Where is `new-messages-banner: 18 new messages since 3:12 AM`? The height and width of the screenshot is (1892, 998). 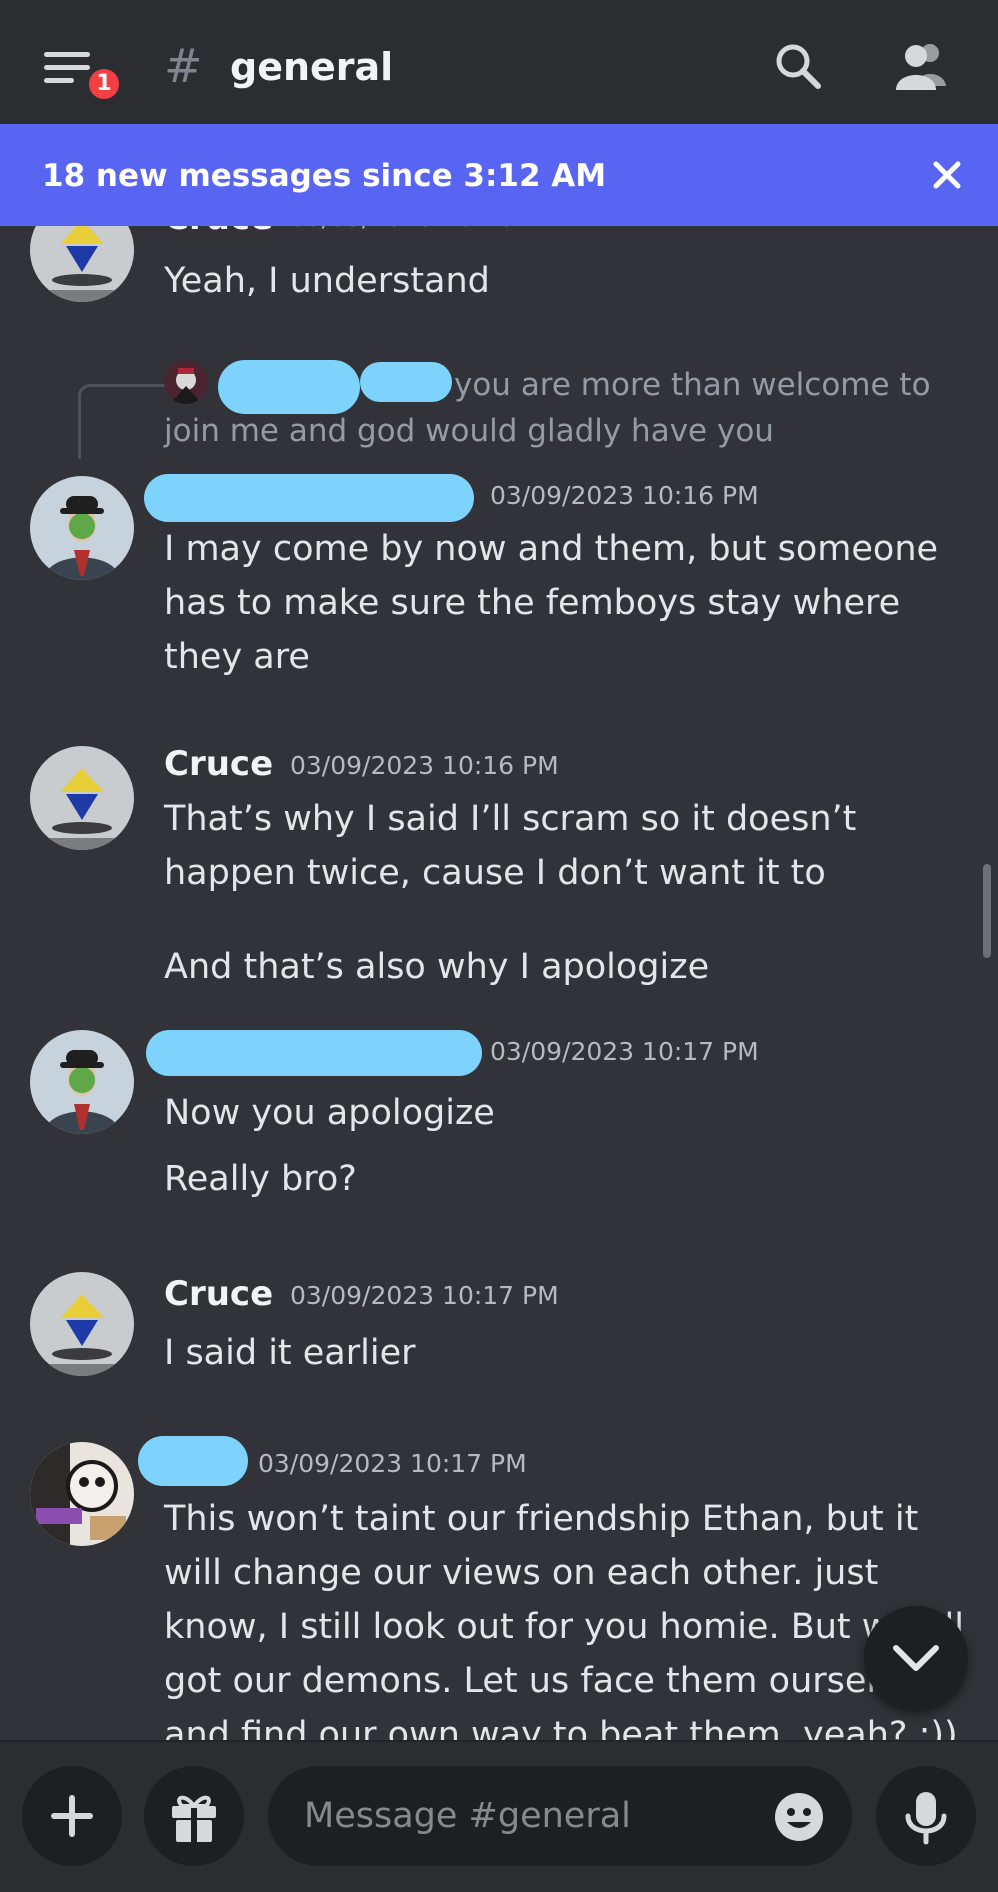 new-messages-banner: 18 new messages since 3:12 AM is located at coordinates (499, 175).